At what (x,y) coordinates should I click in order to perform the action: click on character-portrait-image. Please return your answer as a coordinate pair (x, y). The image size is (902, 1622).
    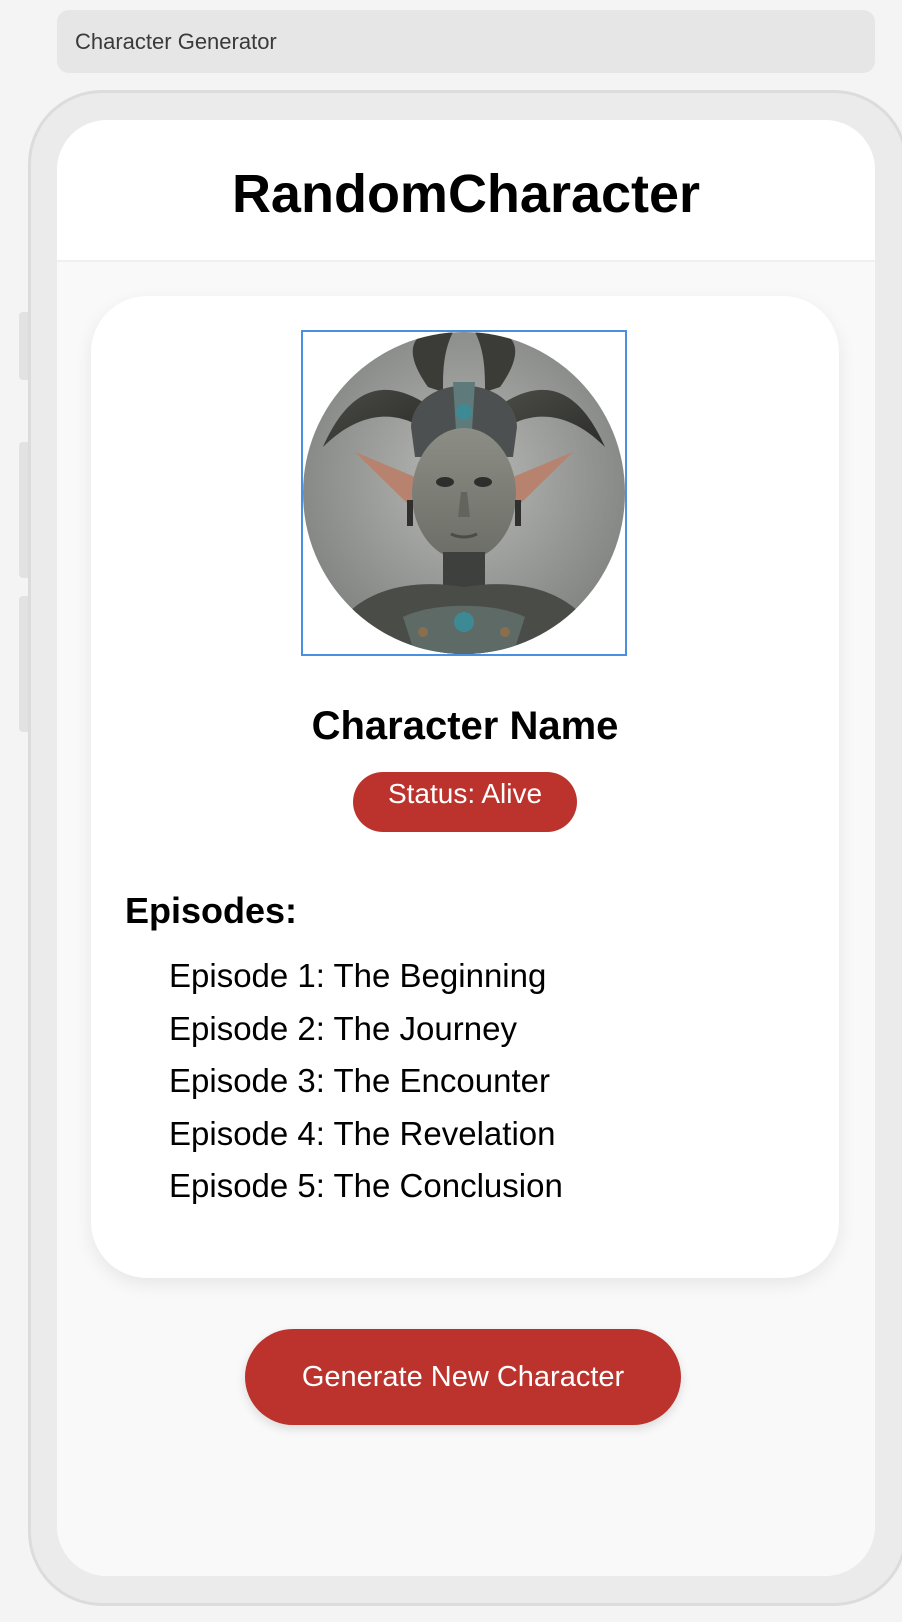
    Looking at the image, I should click on (464, 493).